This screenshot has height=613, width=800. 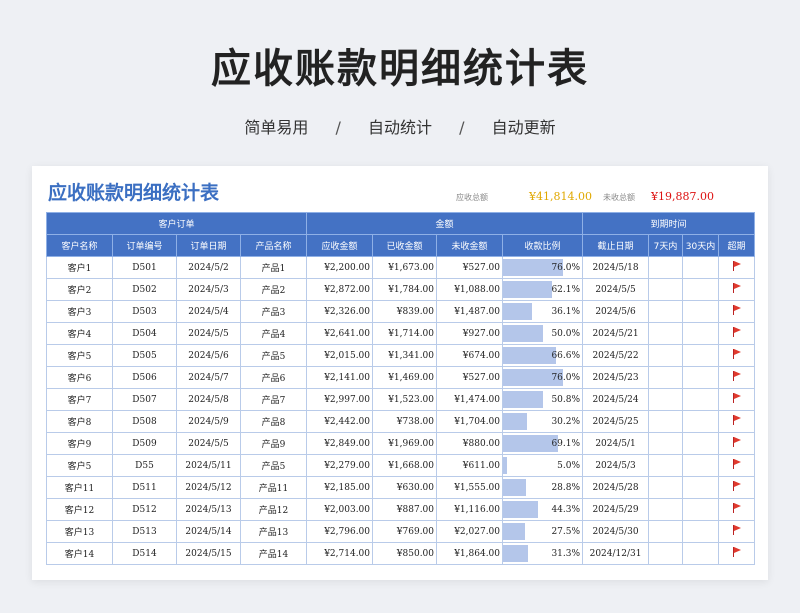 I want to click on cell-deadline: 2024/5/22, so click(x=616, y=355).